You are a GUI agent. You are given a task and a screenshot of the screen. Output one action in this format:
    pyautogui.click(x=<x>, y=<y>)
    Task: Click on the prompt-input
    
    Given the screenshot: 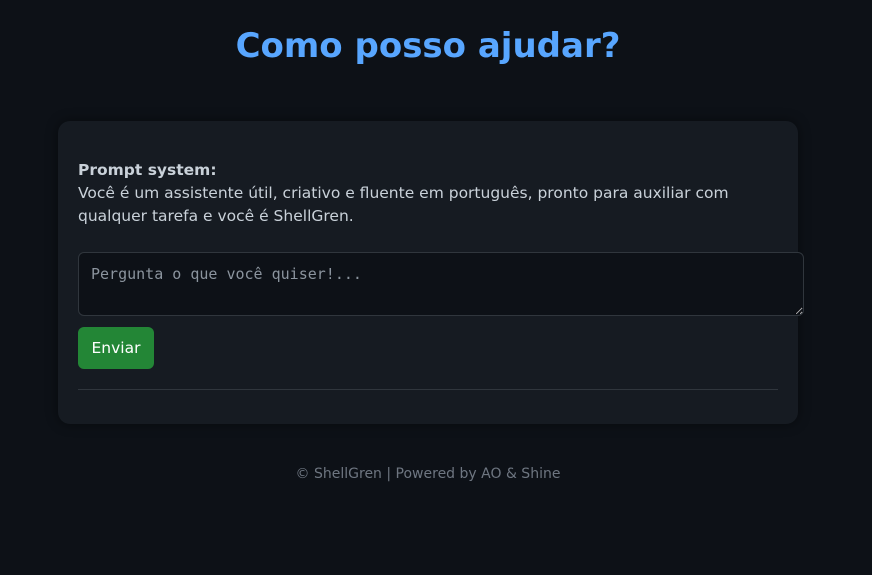 What is the action you would take?
    pyautogui.click(x=441, y=284)
    